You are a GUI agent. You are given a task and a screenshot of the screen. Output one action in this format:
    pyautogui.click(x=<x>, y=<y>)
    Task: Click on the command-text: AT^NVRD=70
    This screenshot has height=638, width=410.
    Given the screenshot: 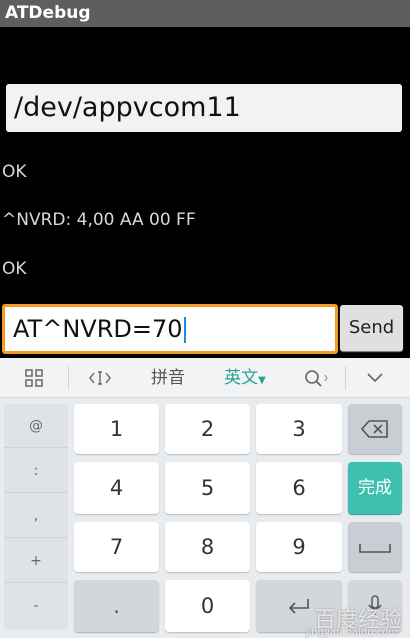 What is the action you would take?
    pyautogui.click(x=98, y=329)
    